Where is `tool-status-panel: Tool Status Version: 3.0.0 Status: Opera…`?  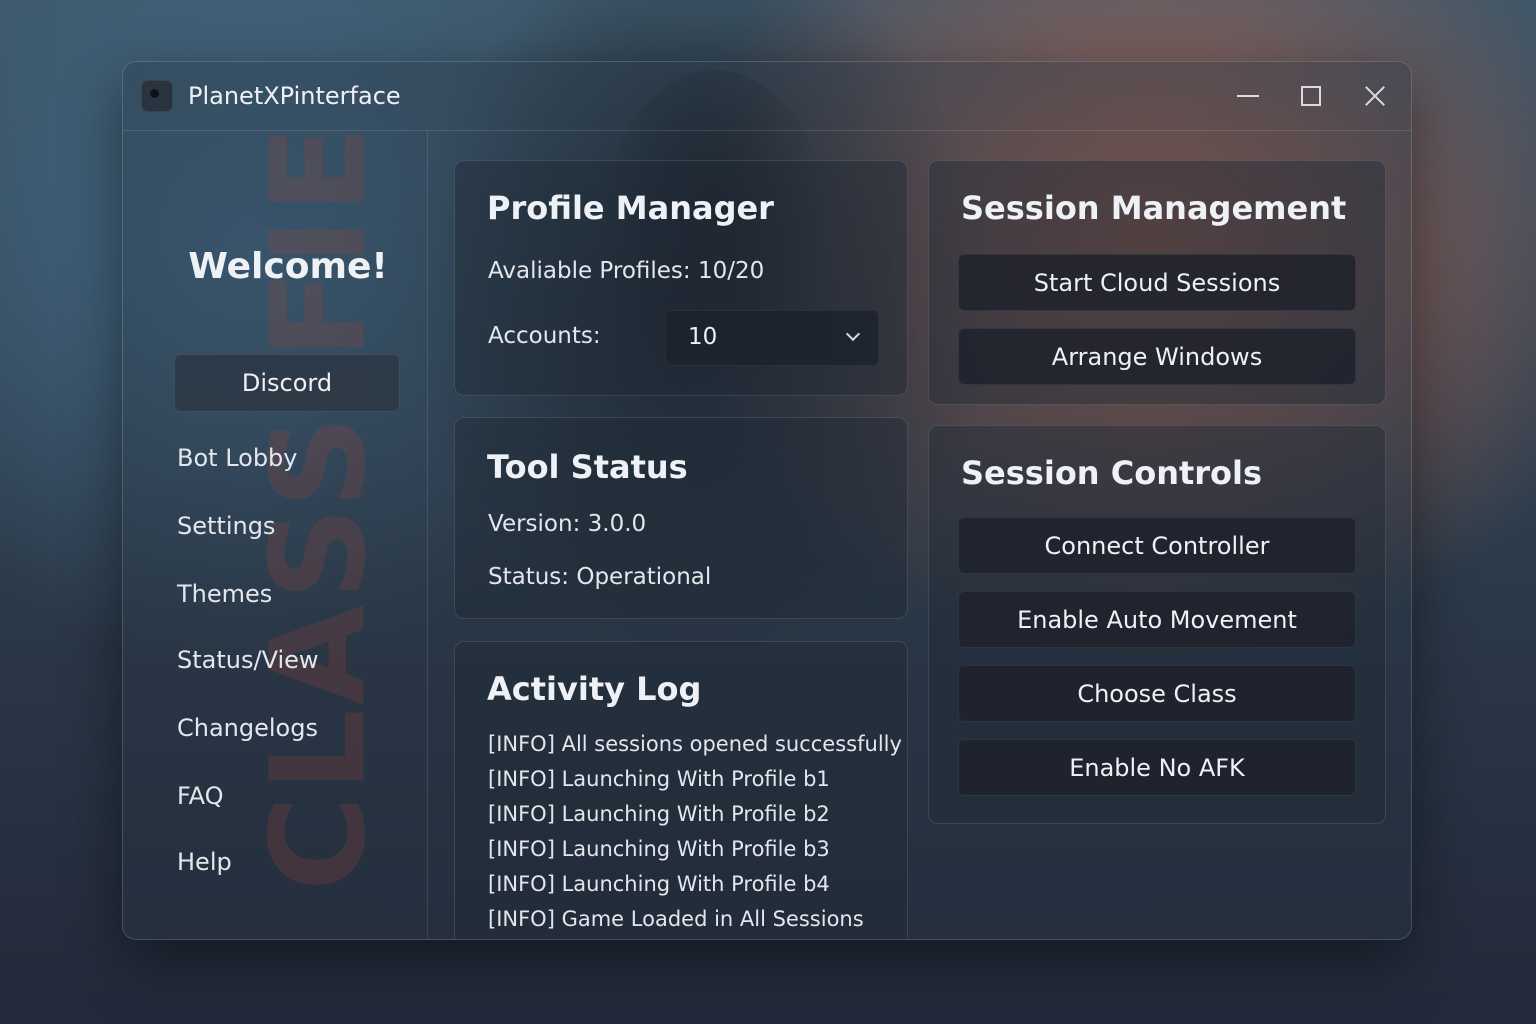
tool-status-panel: Tool Status Version: 3.0.0 Status: Opera… is located at coordinates (681, 518).